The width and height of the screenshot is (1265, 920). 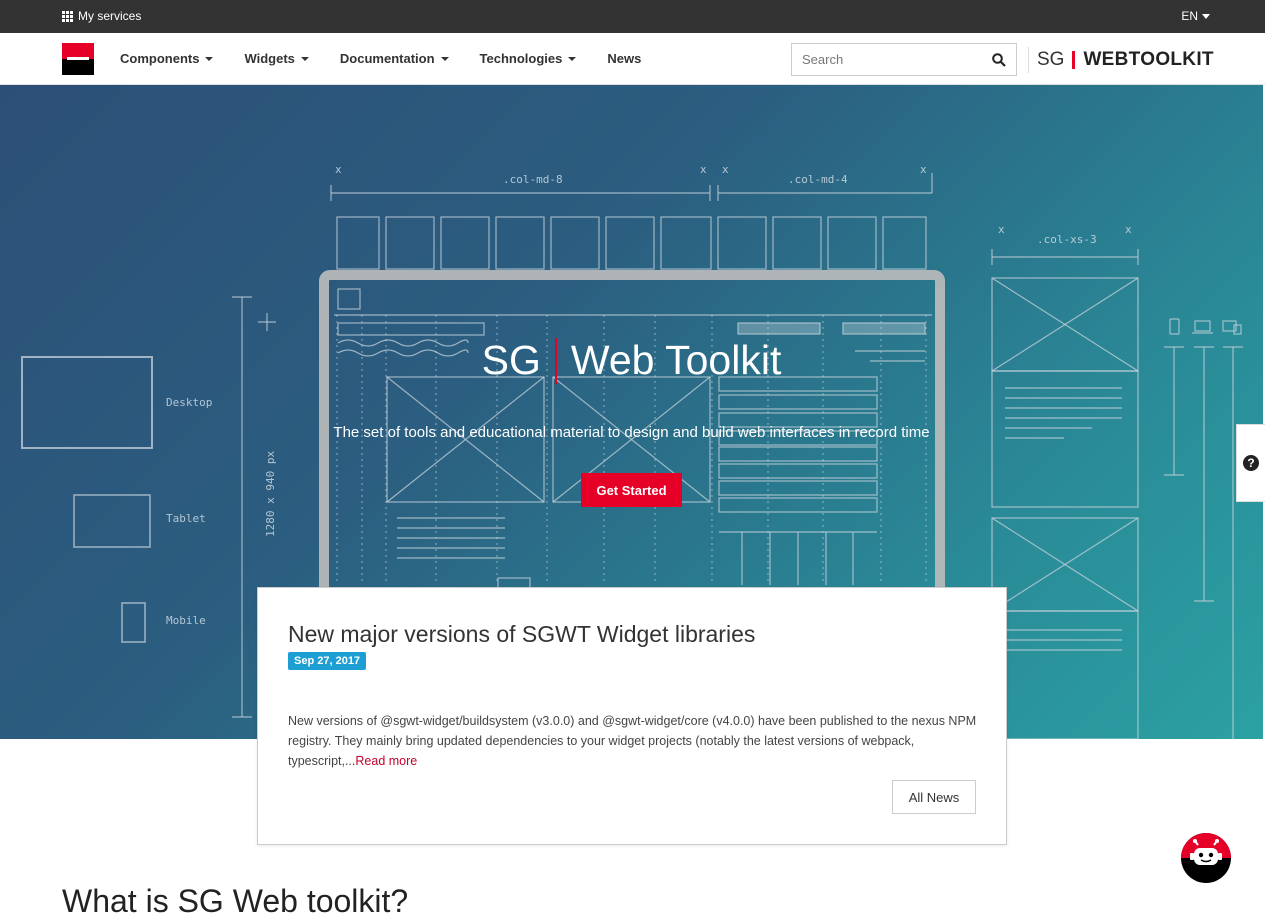 I want to click on search-icon, so click(x=999, y=59).